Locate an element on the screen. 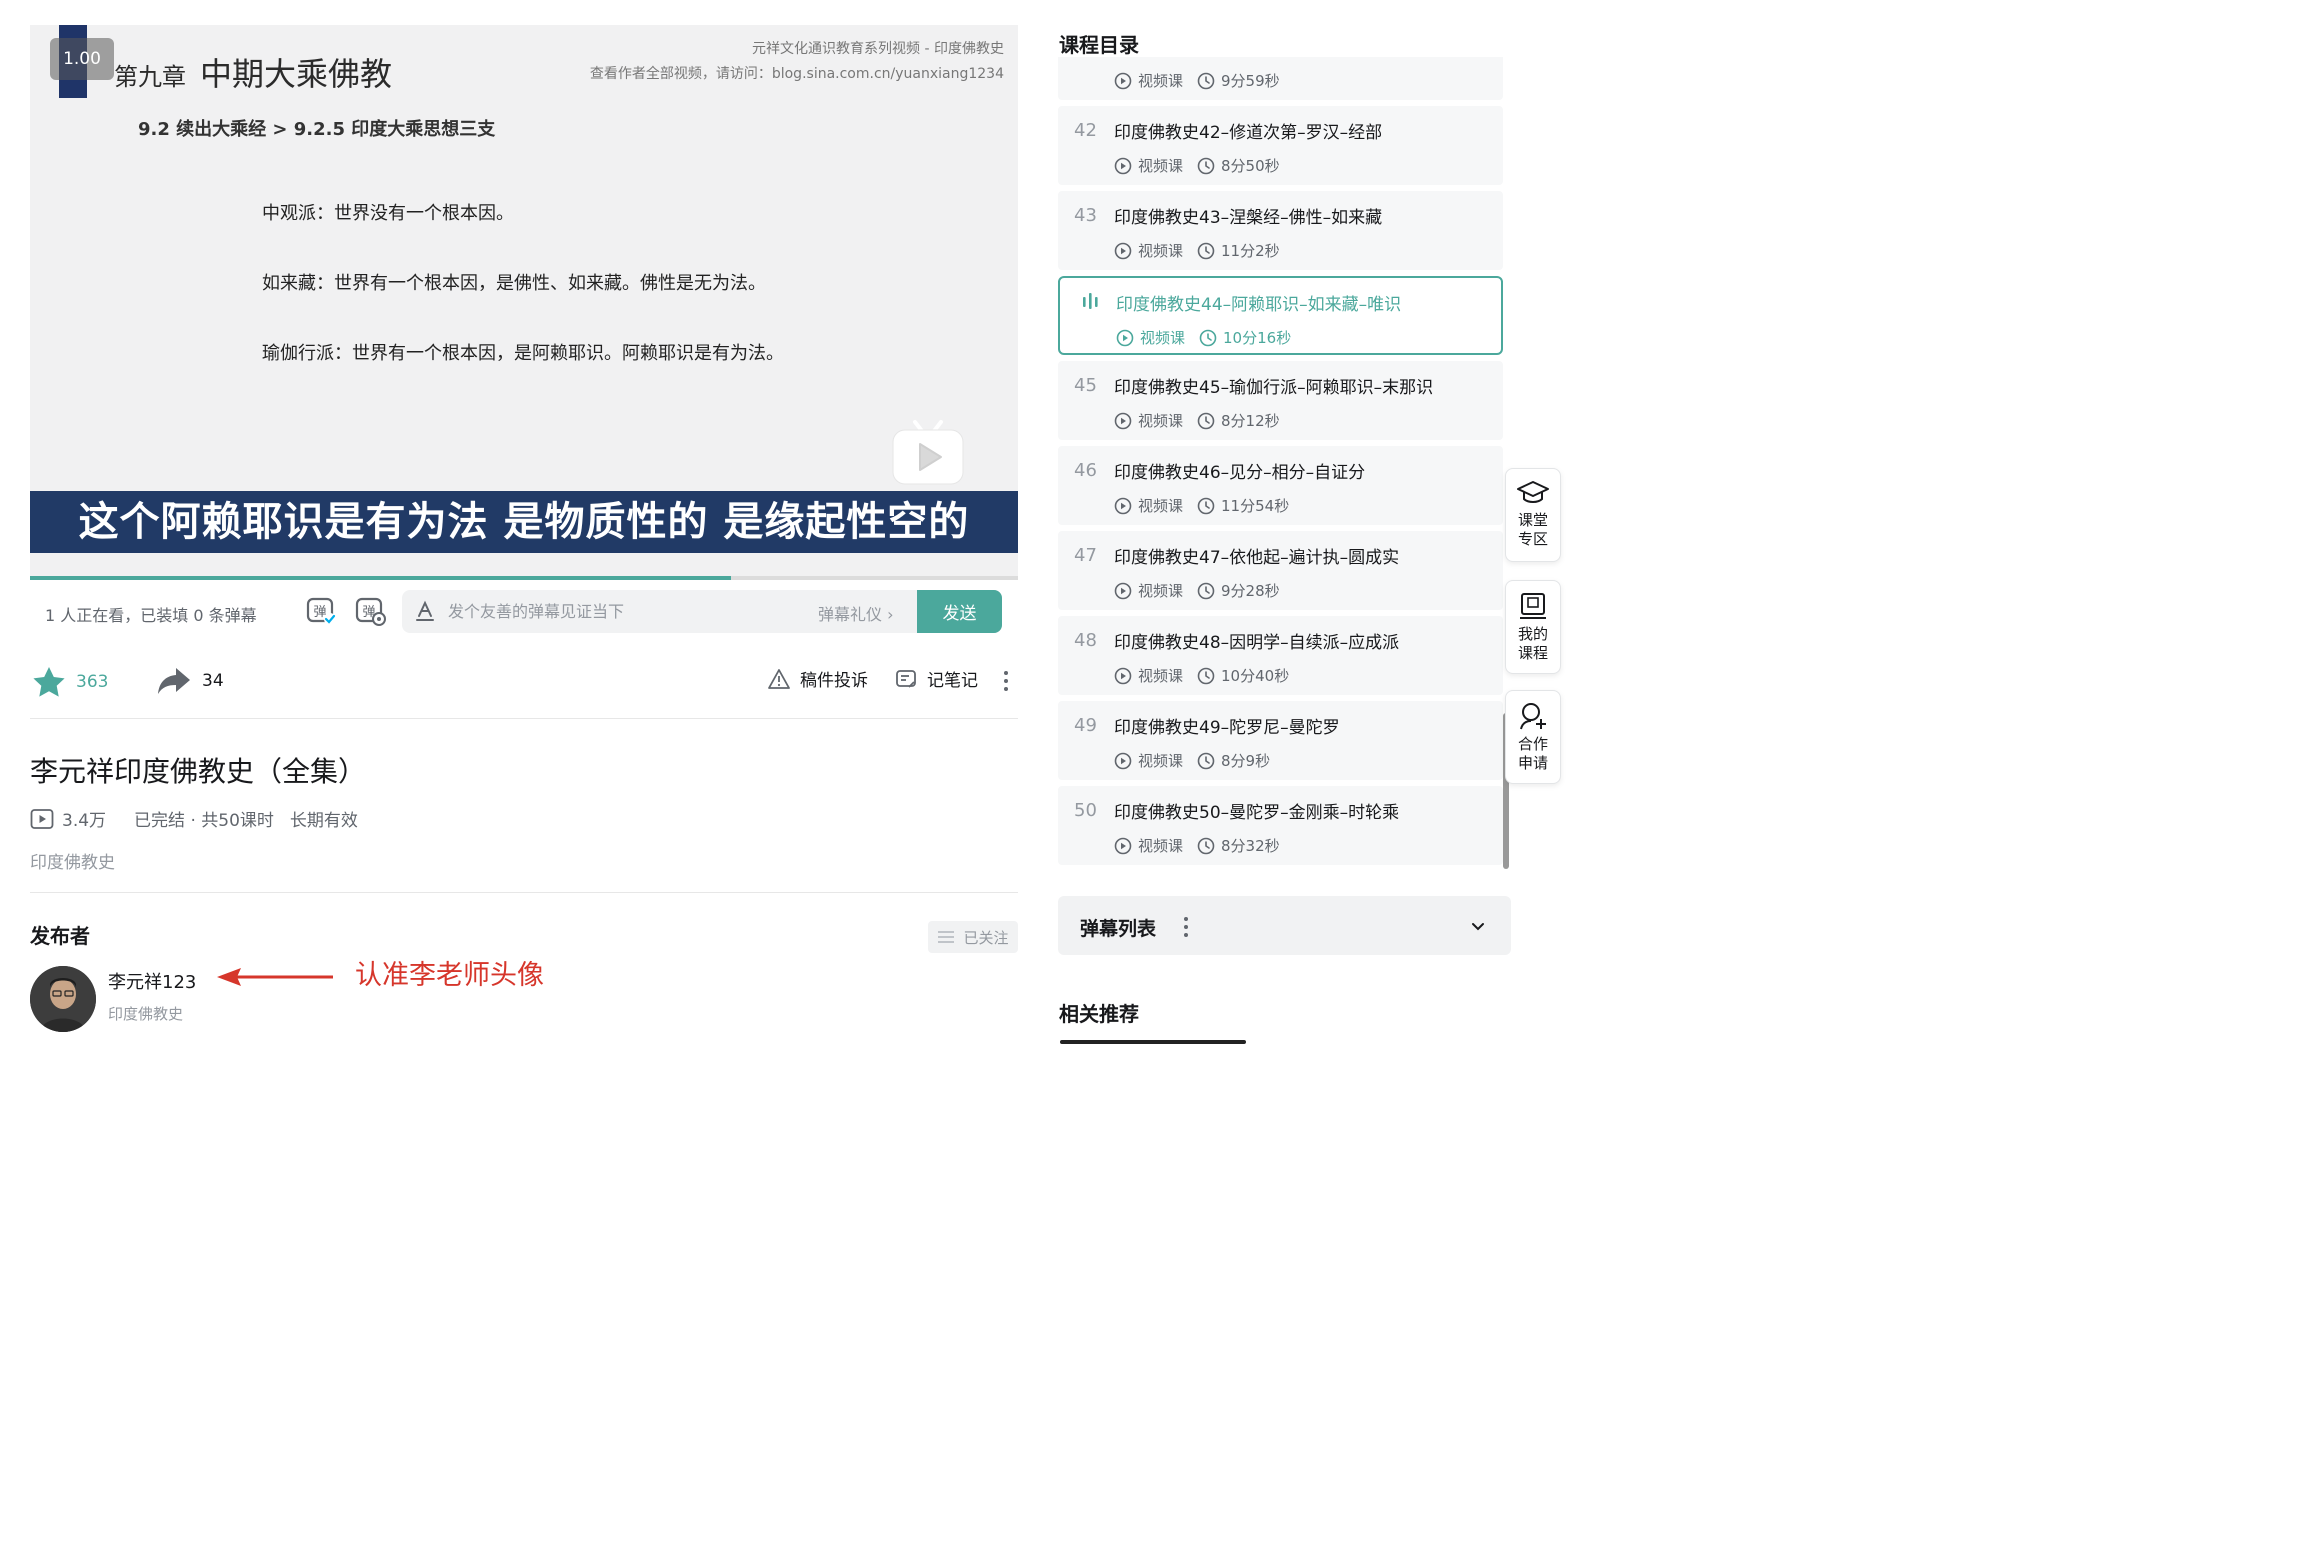  share-arrow-icon is located at coordinates (174, 681).